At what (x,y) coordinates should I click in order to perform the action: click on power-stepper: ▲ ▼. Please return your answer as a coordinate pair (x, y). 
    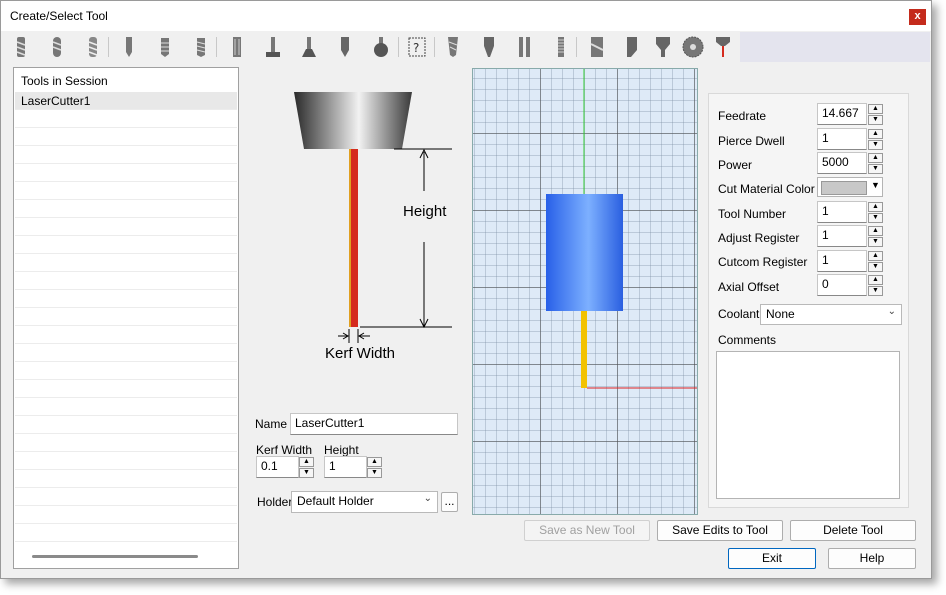
    Looking at the image, I should click on (875, 163).